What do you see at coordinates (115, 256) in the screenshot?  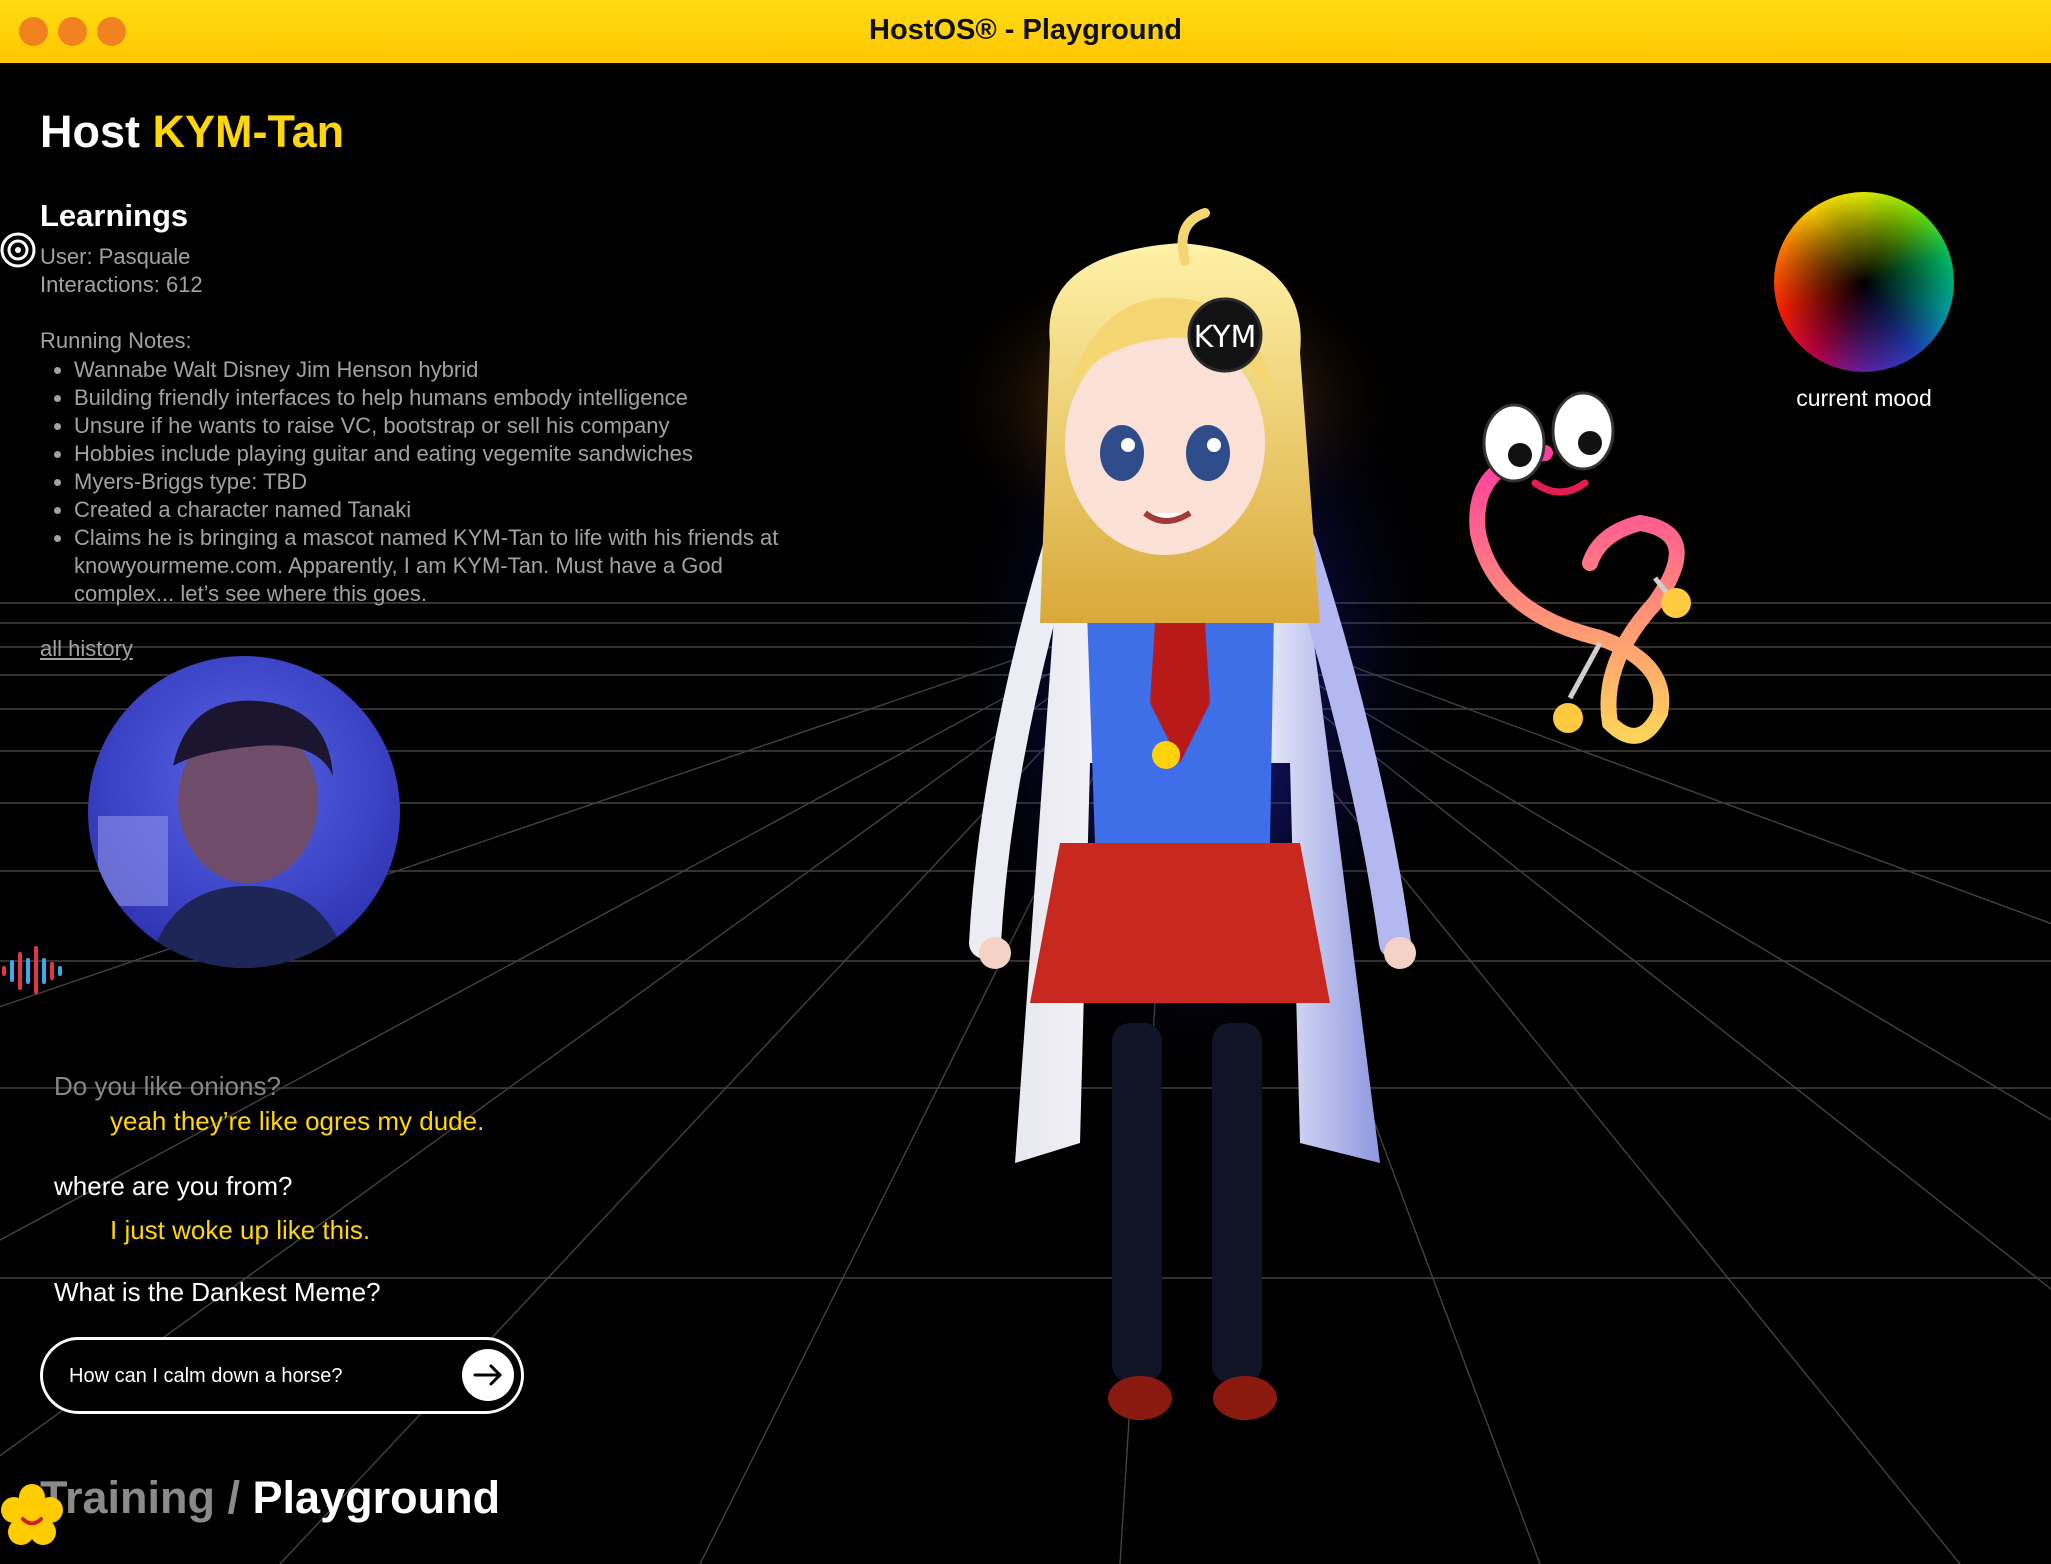 I see `learnings-user: User: Pasquale` at bounding box center [115, 256].